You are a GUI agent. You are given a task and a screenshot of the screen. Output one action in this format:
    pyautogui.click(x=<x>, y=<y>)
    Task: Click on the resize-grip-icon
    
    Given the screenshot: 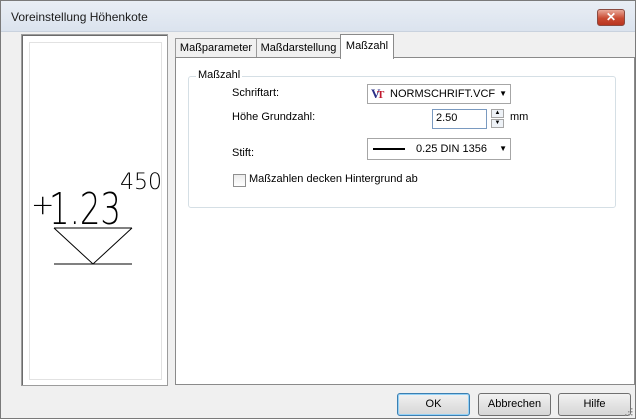 What is the action you would take?
    pyautogui.click(x=628, y=411)
    